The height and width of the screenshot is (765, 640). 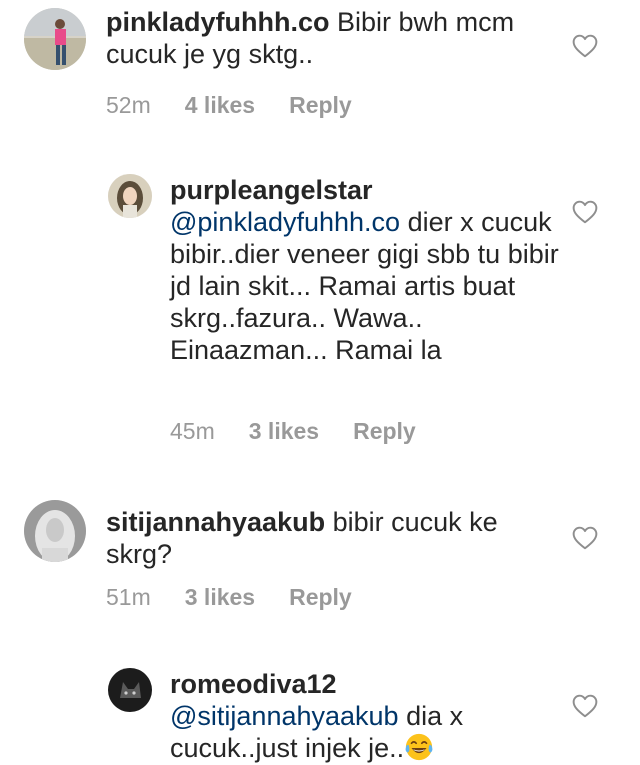 What do you see at coordinates (284, 716) in the screenshot?
I see `mention-link: @sitijannahyaakub` at bounding box center [284, 716].